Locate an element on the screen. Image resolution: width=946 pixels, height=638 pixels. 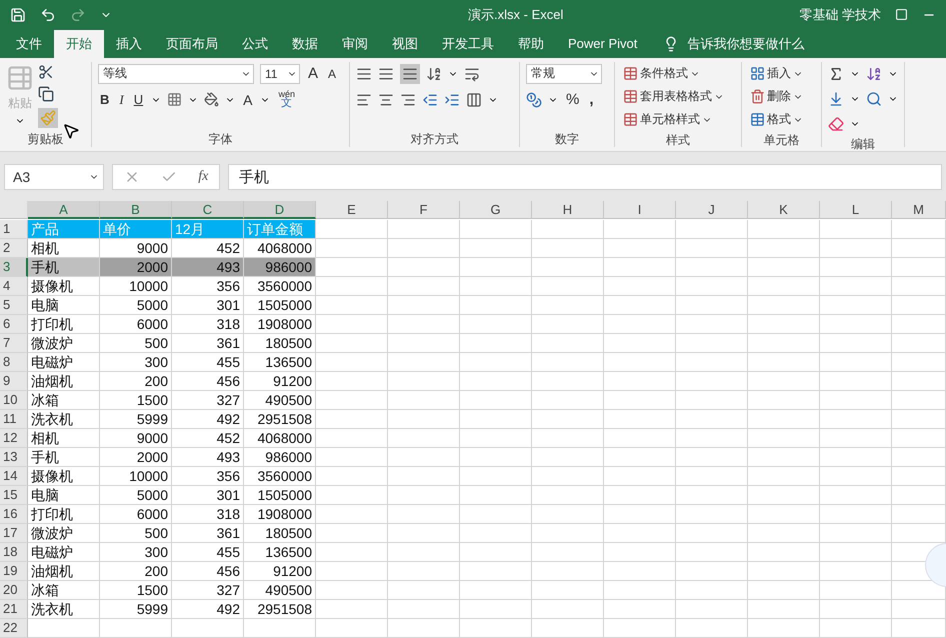
table-cell: 301 is located at coordinates (208, 305).